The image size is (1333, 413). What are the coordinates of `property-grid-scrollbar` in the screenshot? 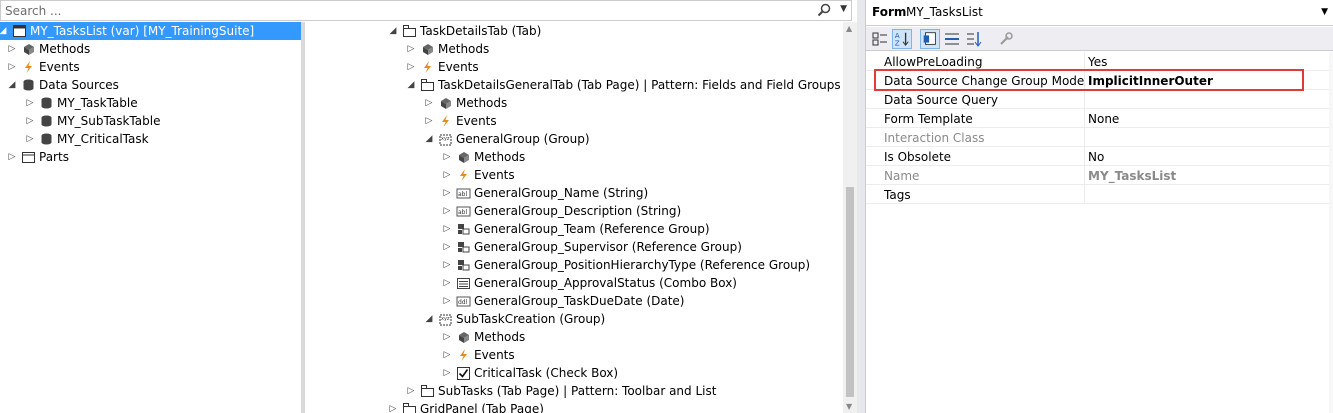 It's located at (1331, 232).